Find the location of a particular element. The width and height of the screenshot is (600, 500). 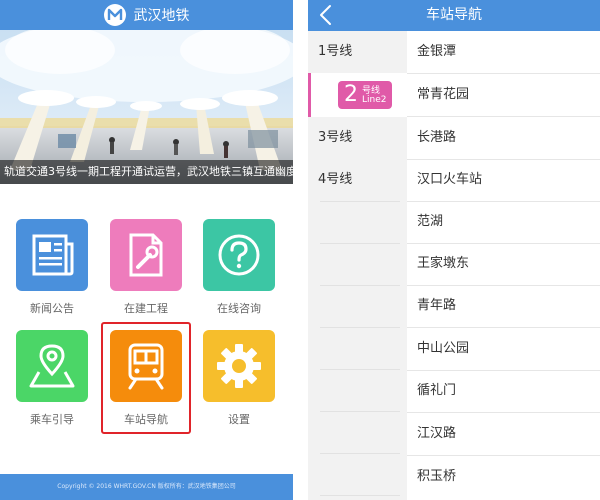

question-icon is located at coordinates (239, 255).